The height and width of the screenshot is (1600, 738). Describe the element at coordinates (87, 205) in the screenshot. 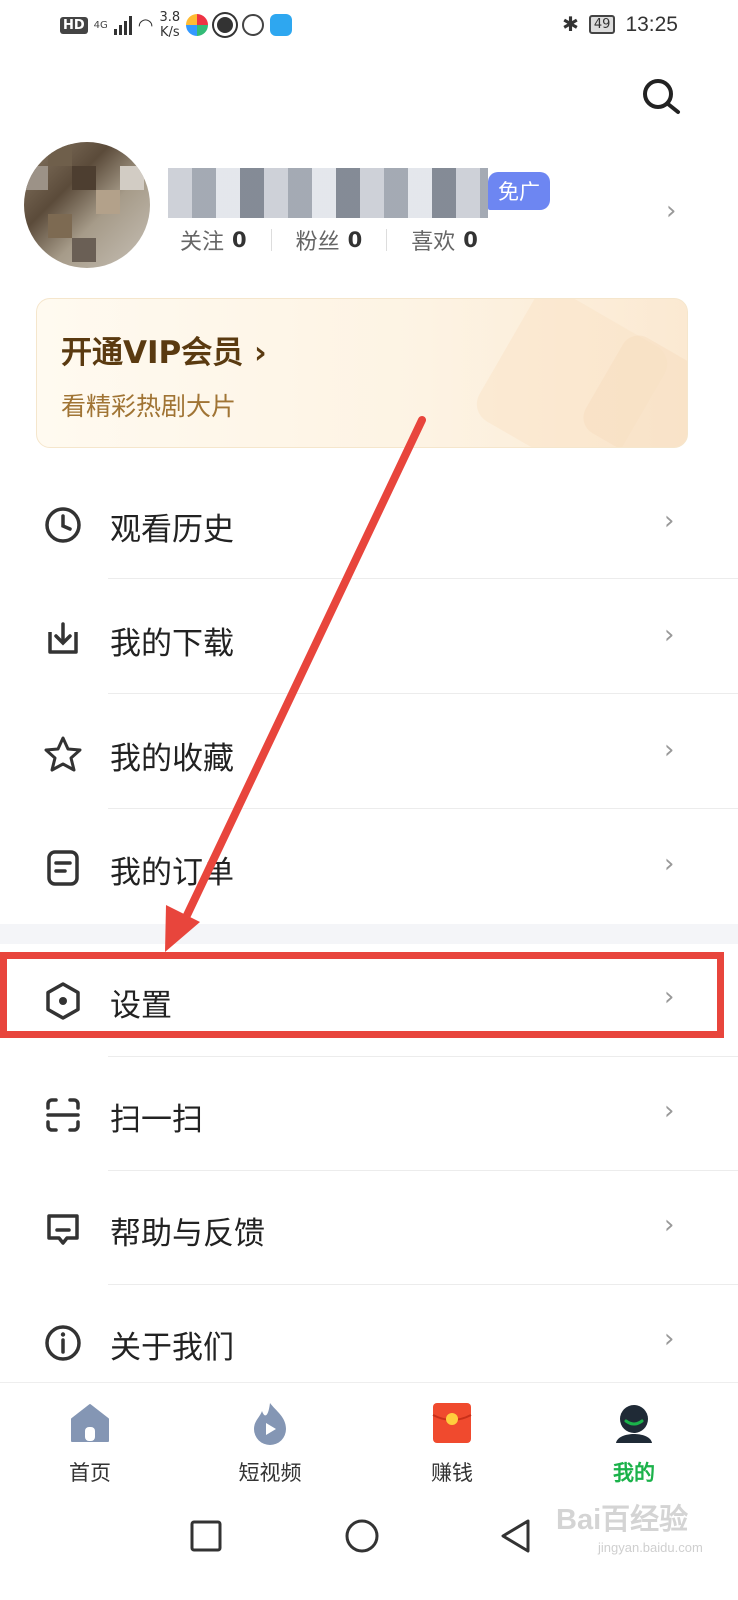

I see `avatar` at that location.